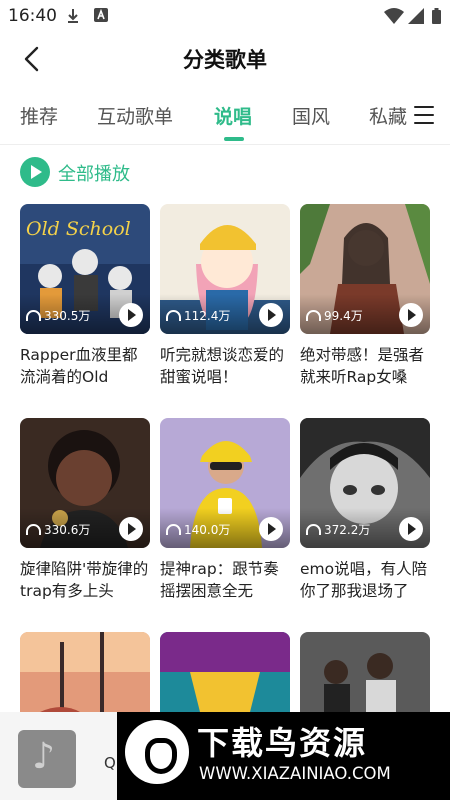 The height and width of the screenshot is (800, 450). What do you see at coordinates (225, 144) in the screenshot?
I see `divider` at bounding box center [225, 144].